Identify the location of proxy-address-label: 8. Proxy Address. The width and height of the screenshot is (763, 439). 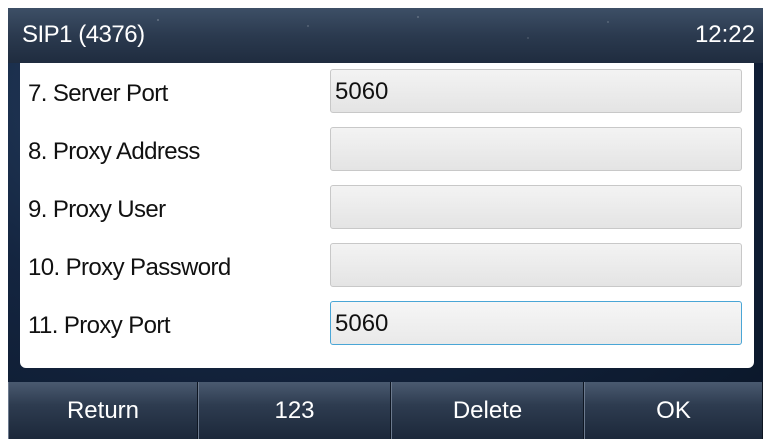
(114, 151).